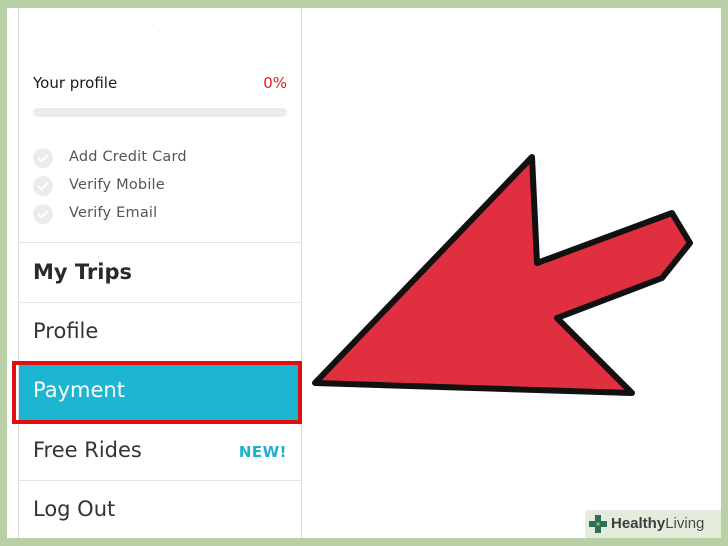  I want to click on watermark-text: HealthyLiving, so click(657, 523).